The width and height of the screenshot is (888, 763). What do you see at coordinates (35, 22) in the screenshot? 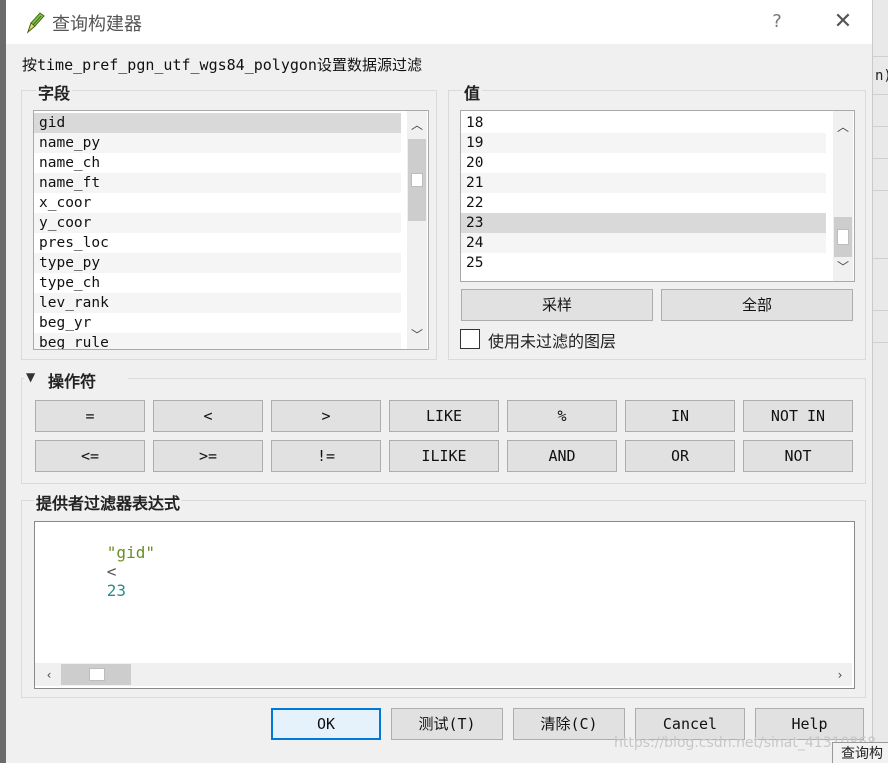
I see `qgis-pencil-icon` at bounding box center [35, 22].